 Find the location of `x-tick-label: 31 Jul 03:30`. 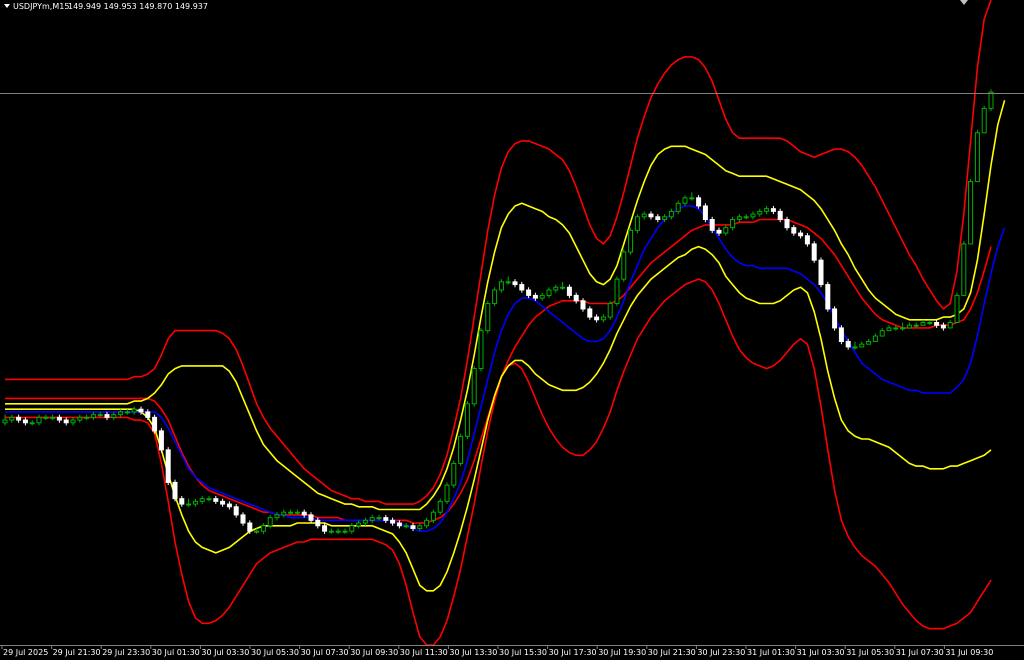

x-tick-label: 31 Jul 03:30 is located at coordinates (821, 652).